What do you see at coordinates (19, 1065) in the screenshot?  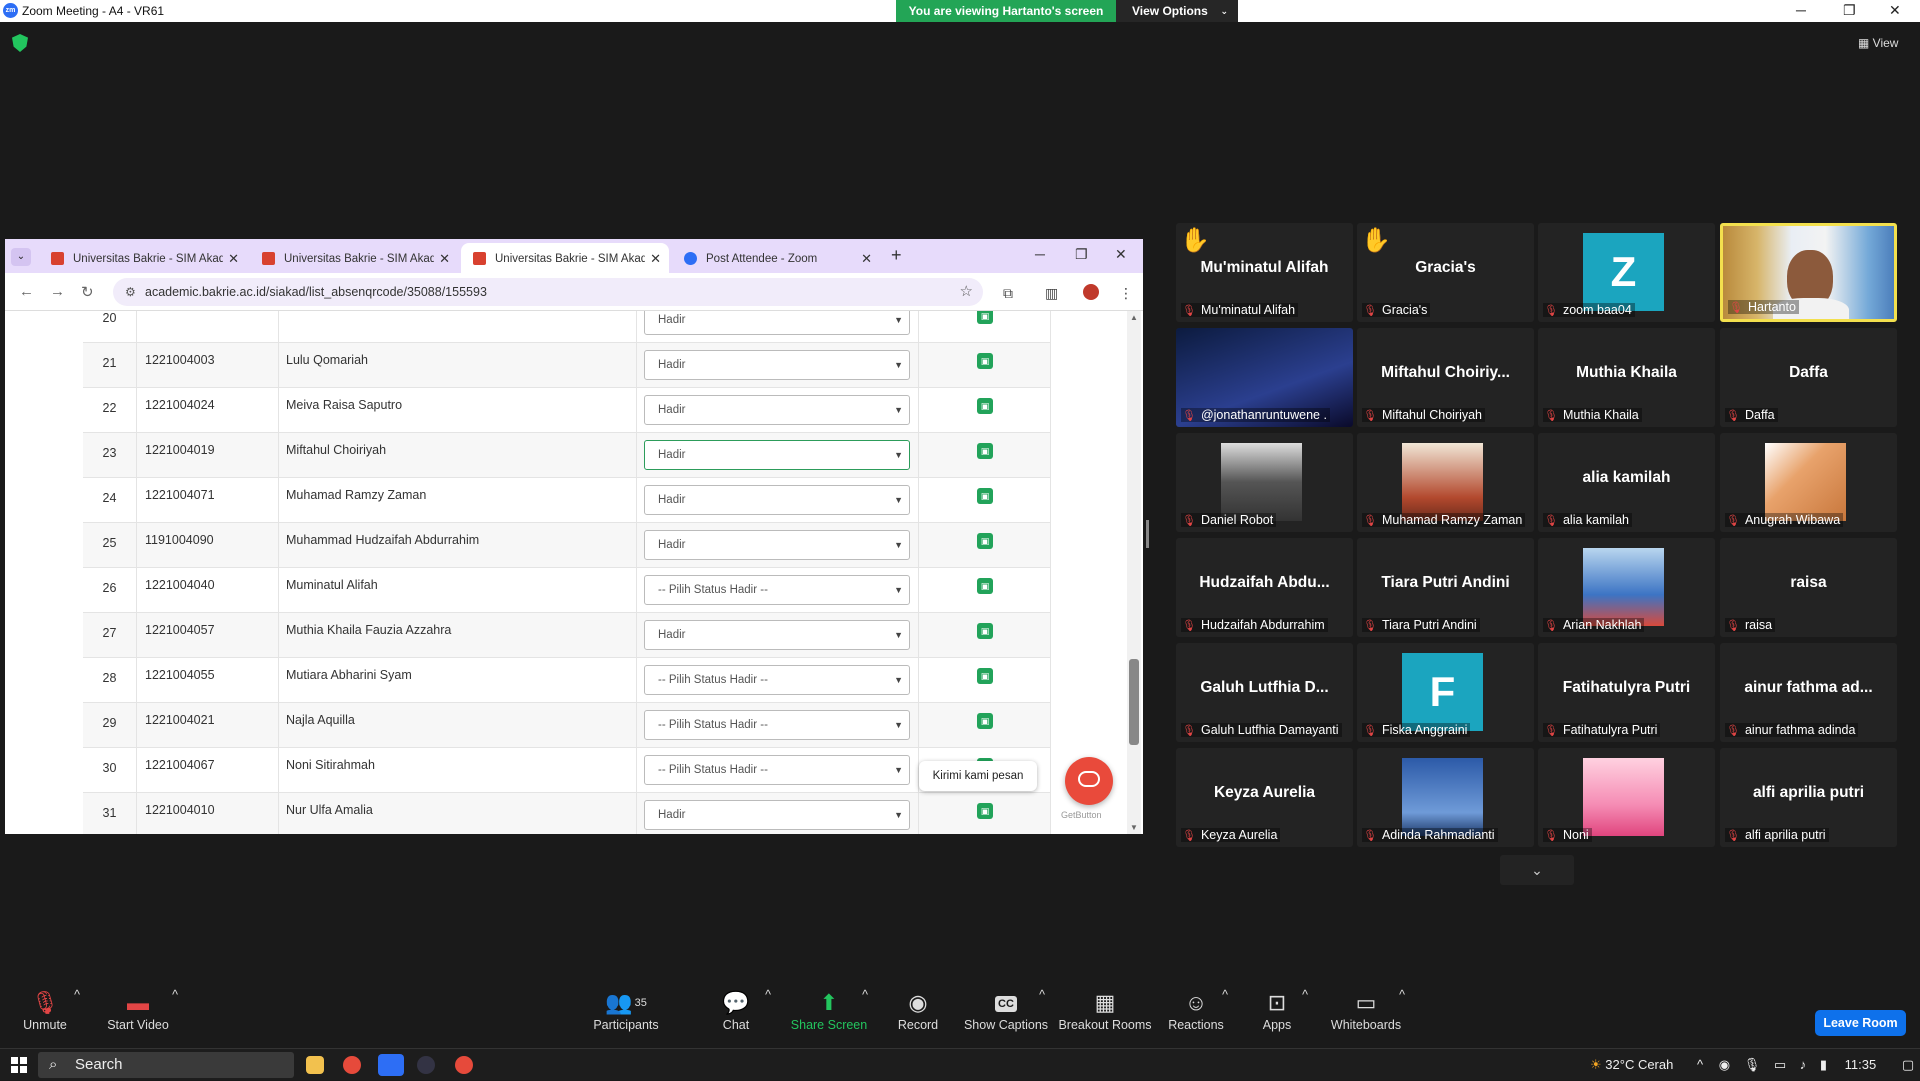 I see `windows-start-icon` at bounding box center [19, 1065].